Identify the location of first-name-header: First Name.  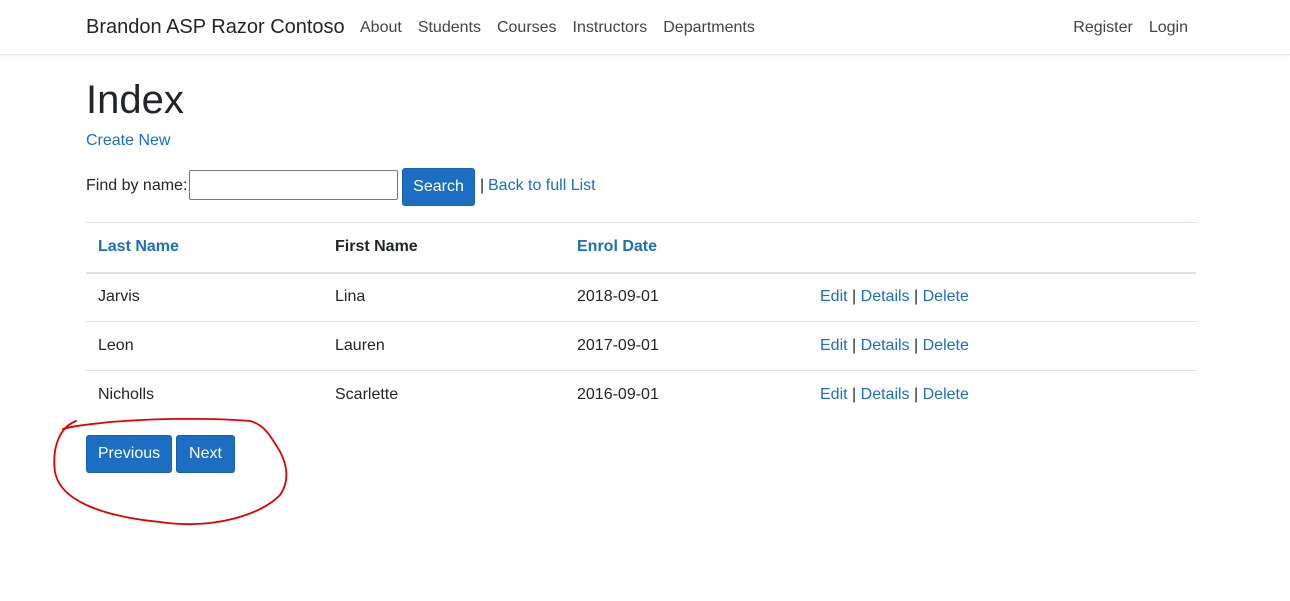
(444, 248).